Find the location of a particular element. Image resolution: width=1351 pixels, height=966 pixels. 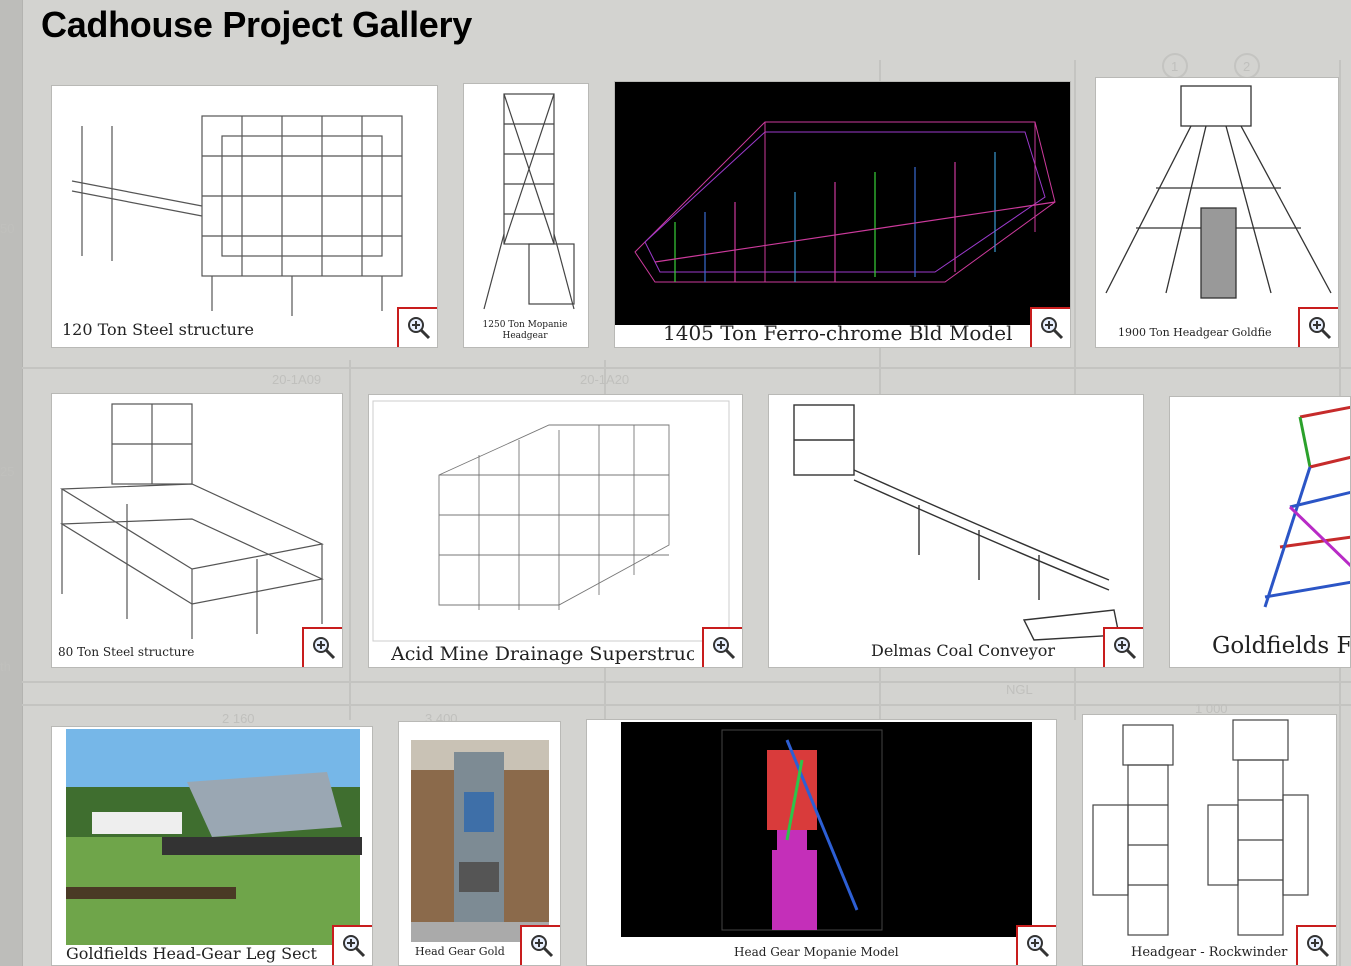

gallery-item-caption: 80 Ton Steel structure is located at coordinates (126, 652).